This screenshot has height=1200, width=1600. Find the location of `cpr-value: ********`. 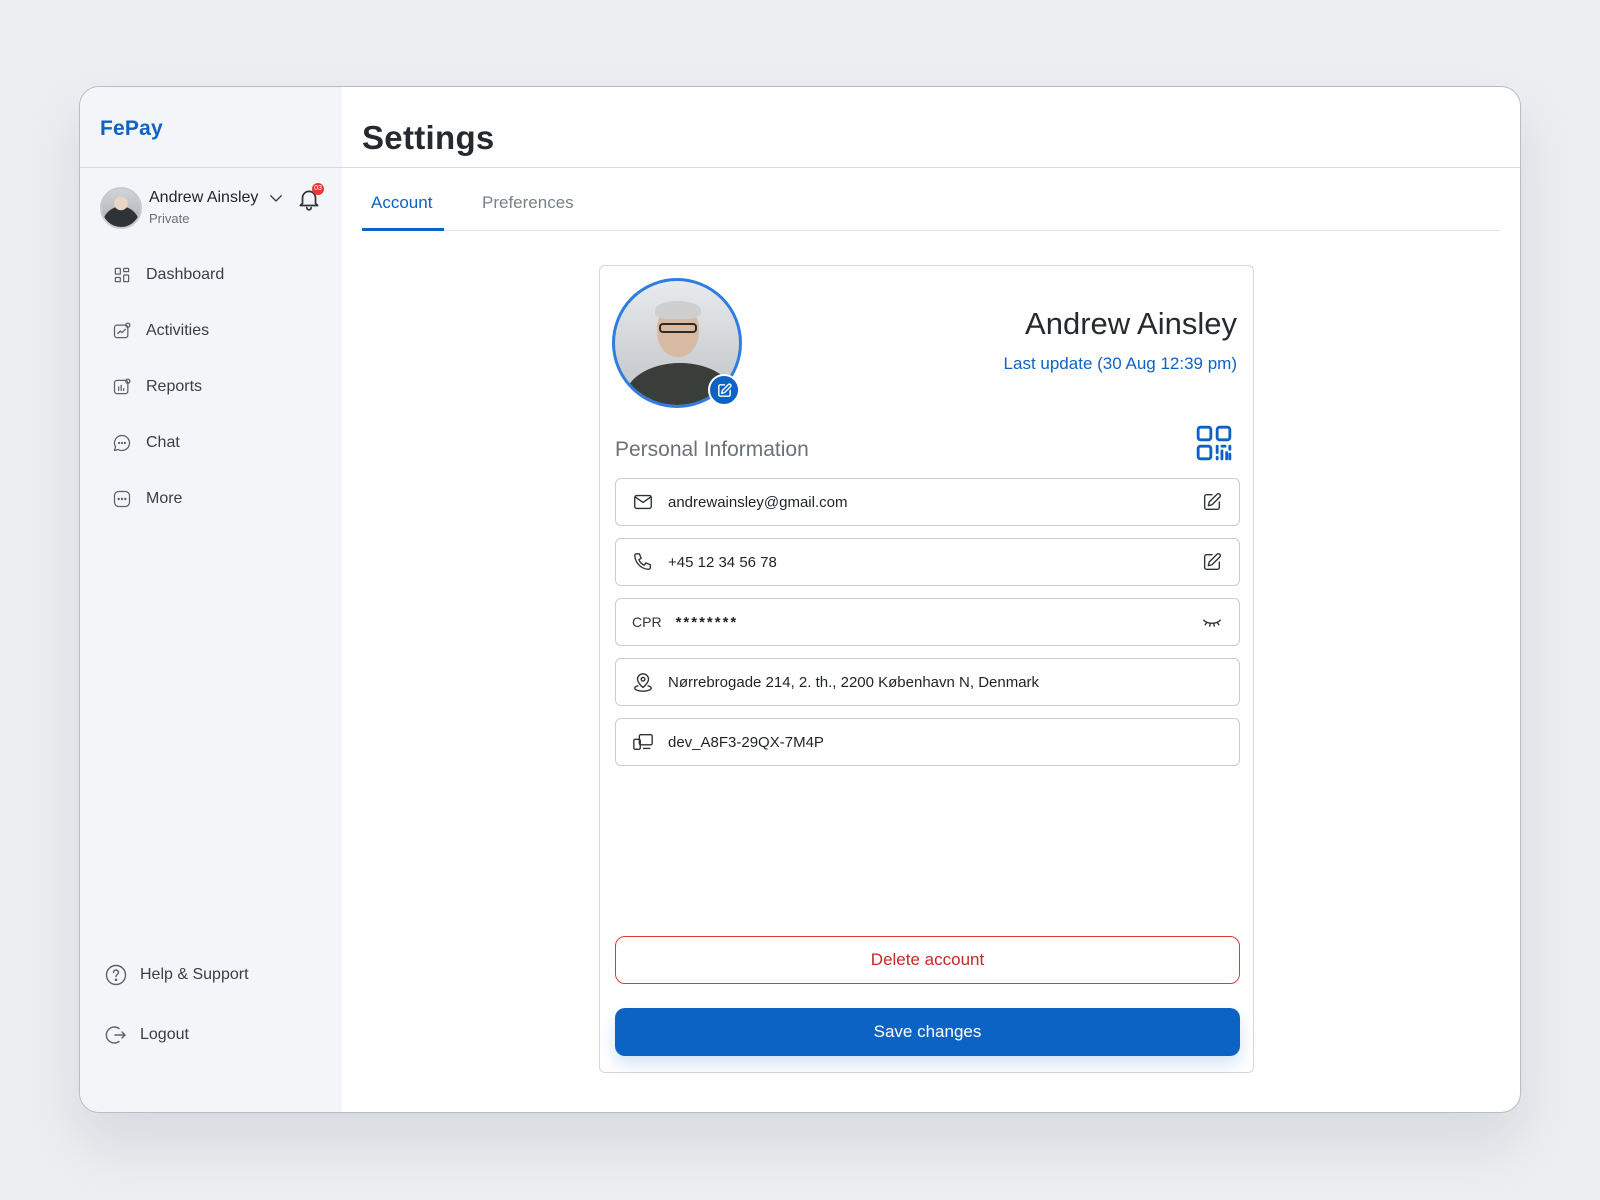

cpr-value: ******** is located at coordinates (707, 622).